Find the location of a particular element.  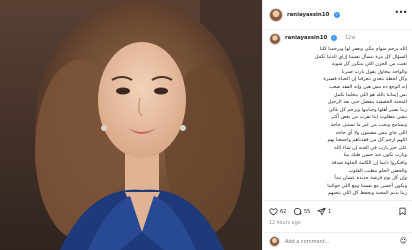

caption-username: raniayassin10 is located at coordinates (306, 38).